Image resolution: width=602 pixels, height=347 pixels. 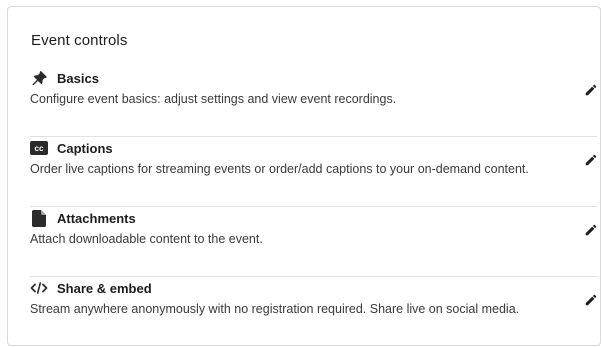 I want to click on row-label: Basics, so click(x=78, y=78).